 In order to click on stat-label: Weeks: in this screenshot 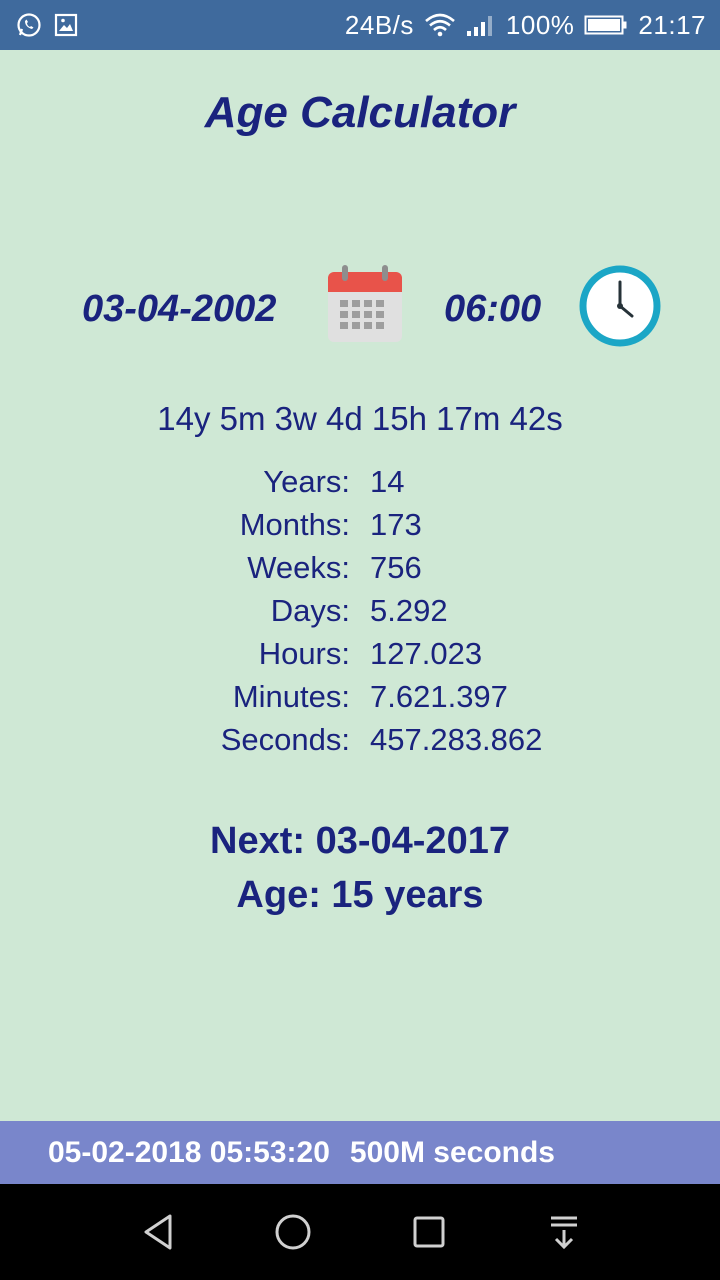, I will do `click(298, 567)`.